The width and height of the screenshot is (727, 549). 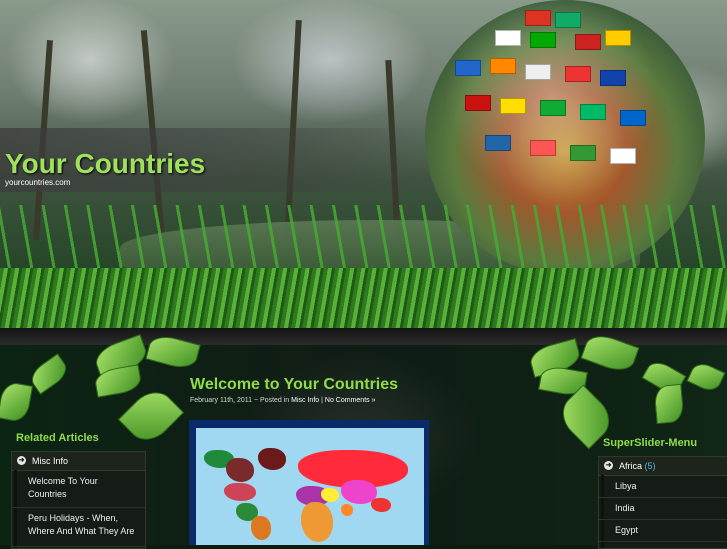 I want to click on category-count: (5), so click(x=650, y=466).